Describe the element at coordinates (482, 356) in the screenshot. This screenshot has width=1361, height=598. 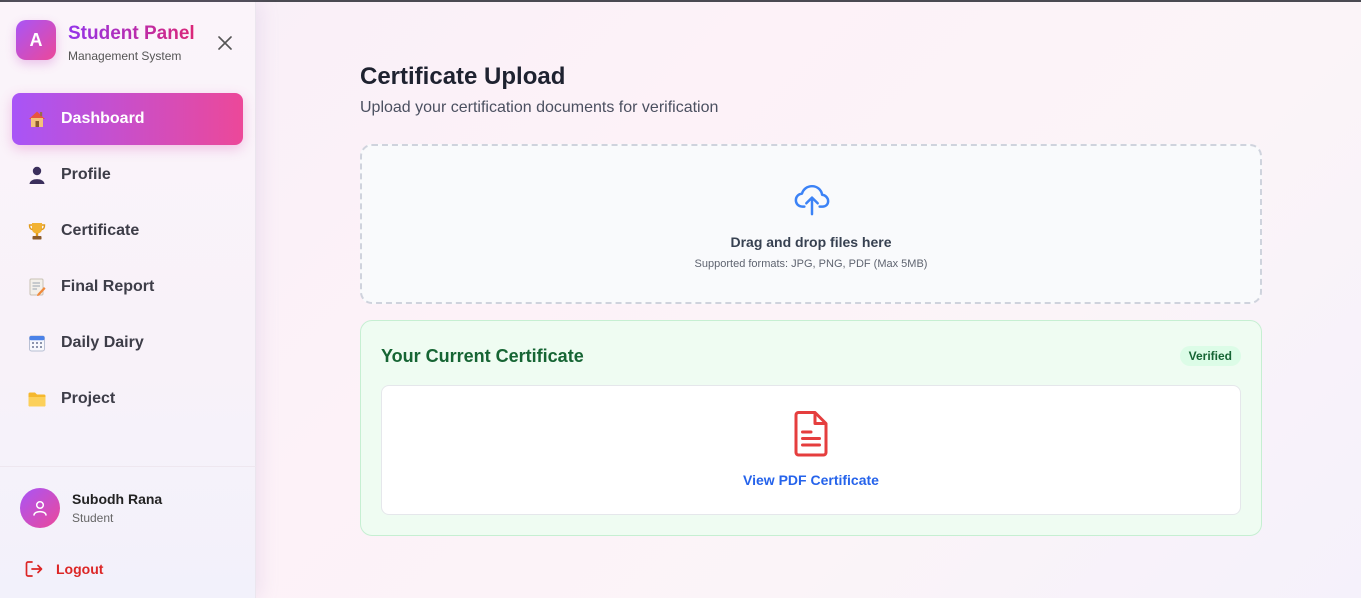
I see `certificate-title: Your Current Certificate` at that location.